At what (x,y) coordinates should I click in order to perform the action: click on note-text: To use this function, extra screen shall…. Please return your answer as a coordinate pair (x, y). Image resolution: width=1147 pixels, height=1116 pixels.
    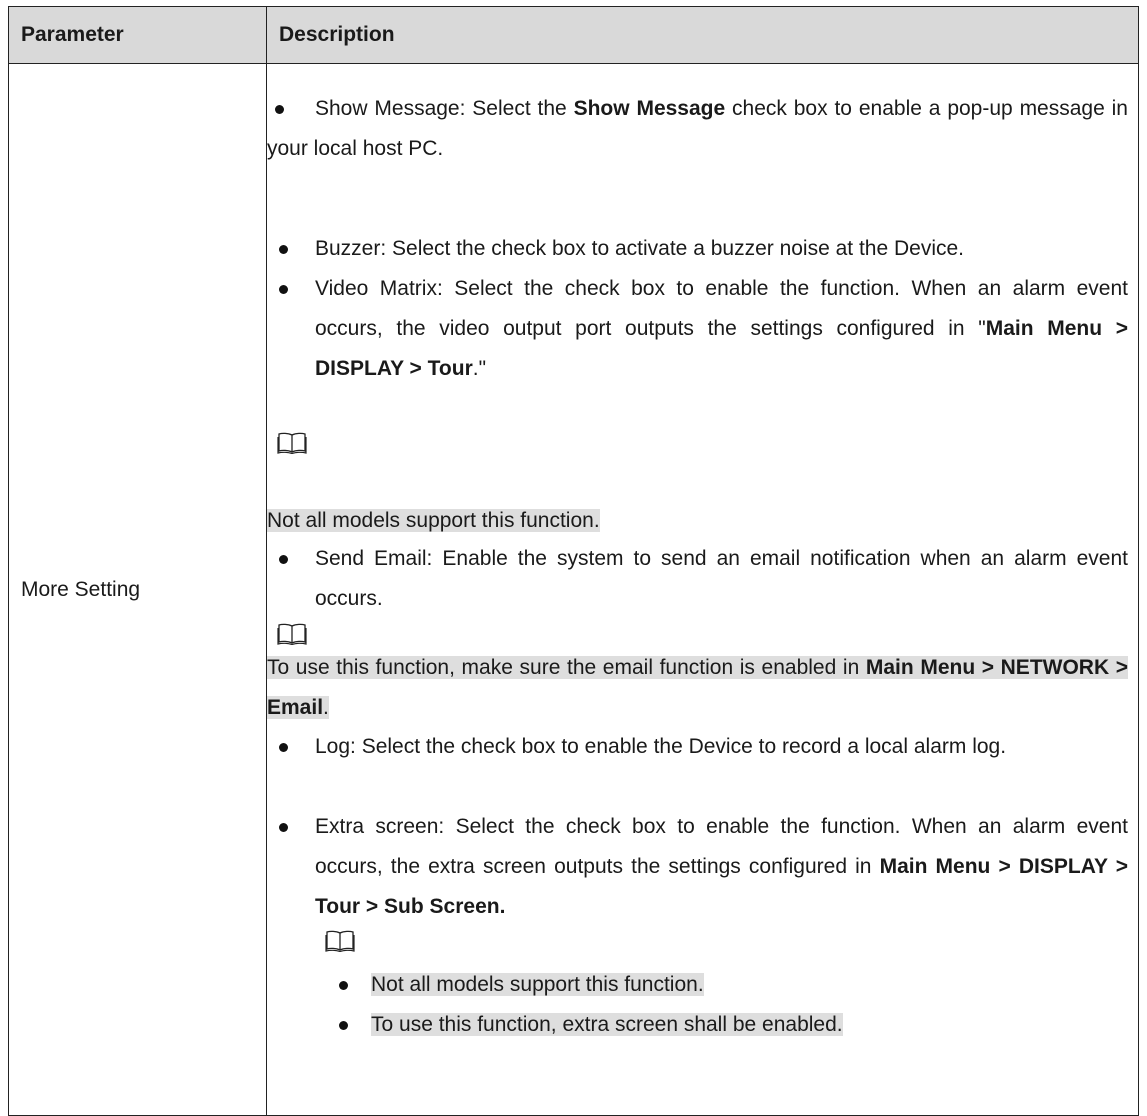
    Looking at the image, I should click on (607, 1024).